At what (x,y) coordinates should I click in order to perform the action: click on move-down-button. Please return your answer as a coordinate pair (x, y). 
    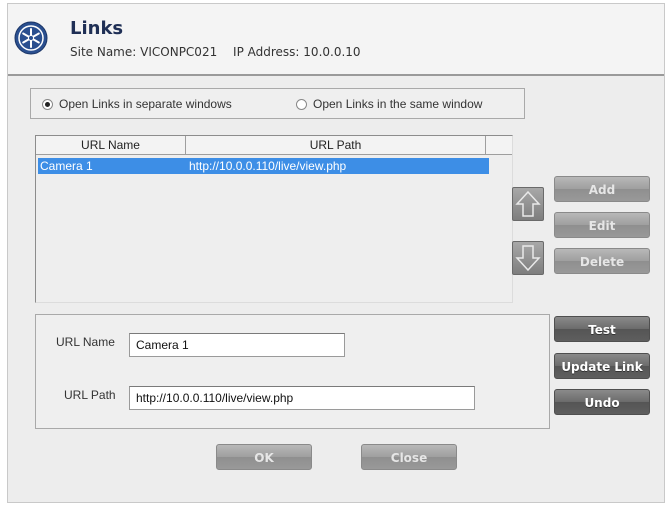
    Looking at the image, I should click on (528, 258).